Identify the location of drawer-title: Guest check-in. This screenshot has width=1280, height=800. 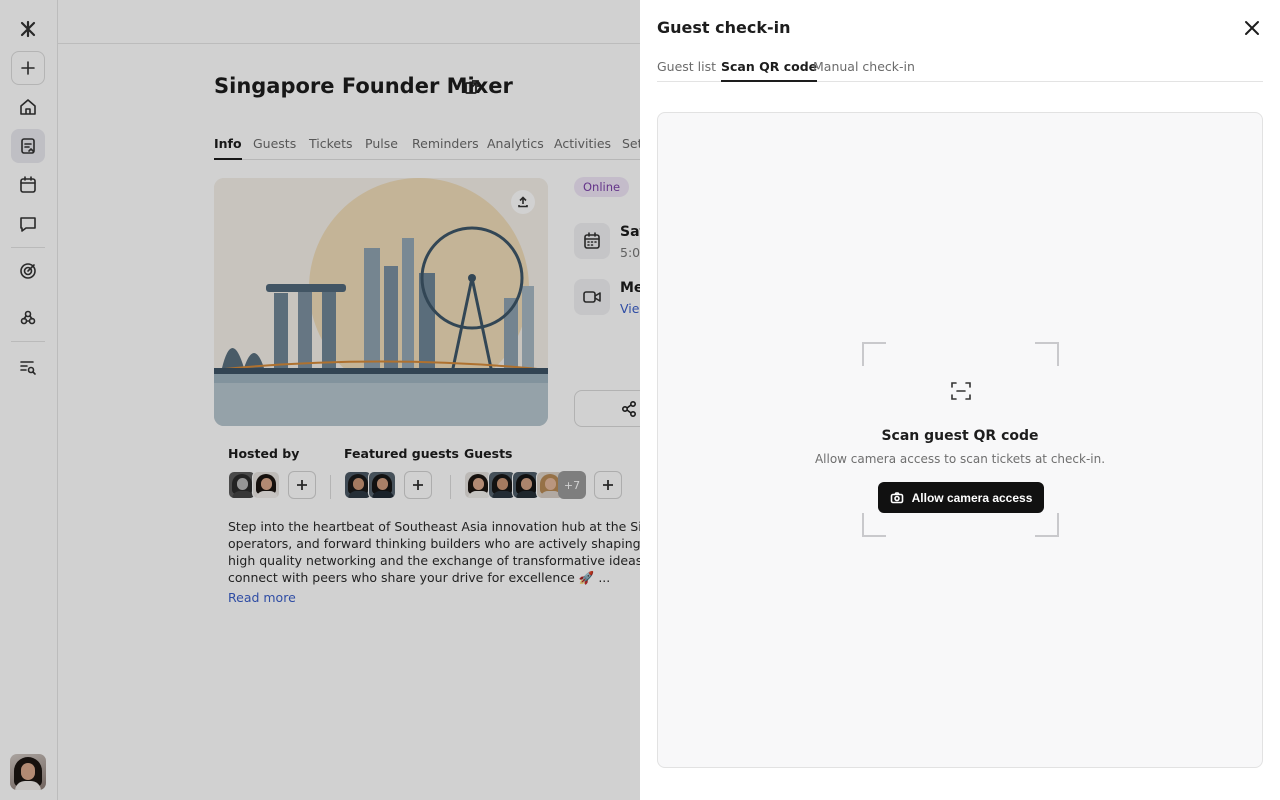
(724, 27).